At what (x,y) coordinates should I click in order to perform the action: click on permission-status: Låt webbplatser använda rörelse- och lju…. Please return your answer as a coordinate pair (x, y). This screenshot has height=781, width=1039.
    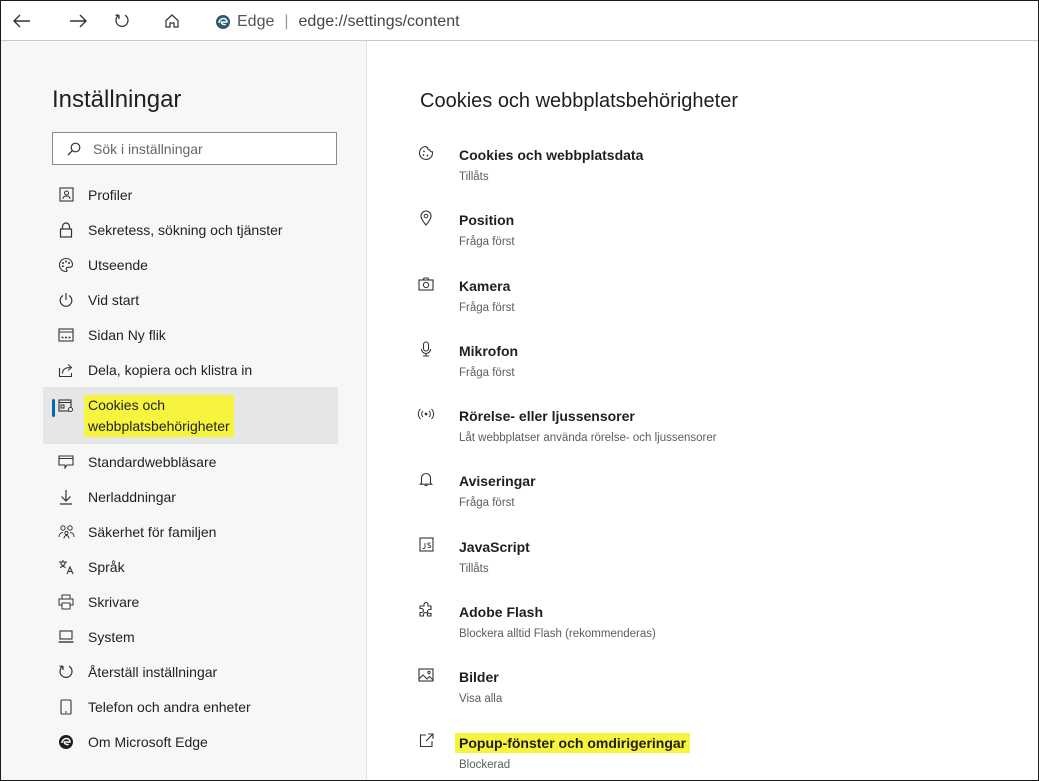
    Looking at the image, I should click on (588, 438).